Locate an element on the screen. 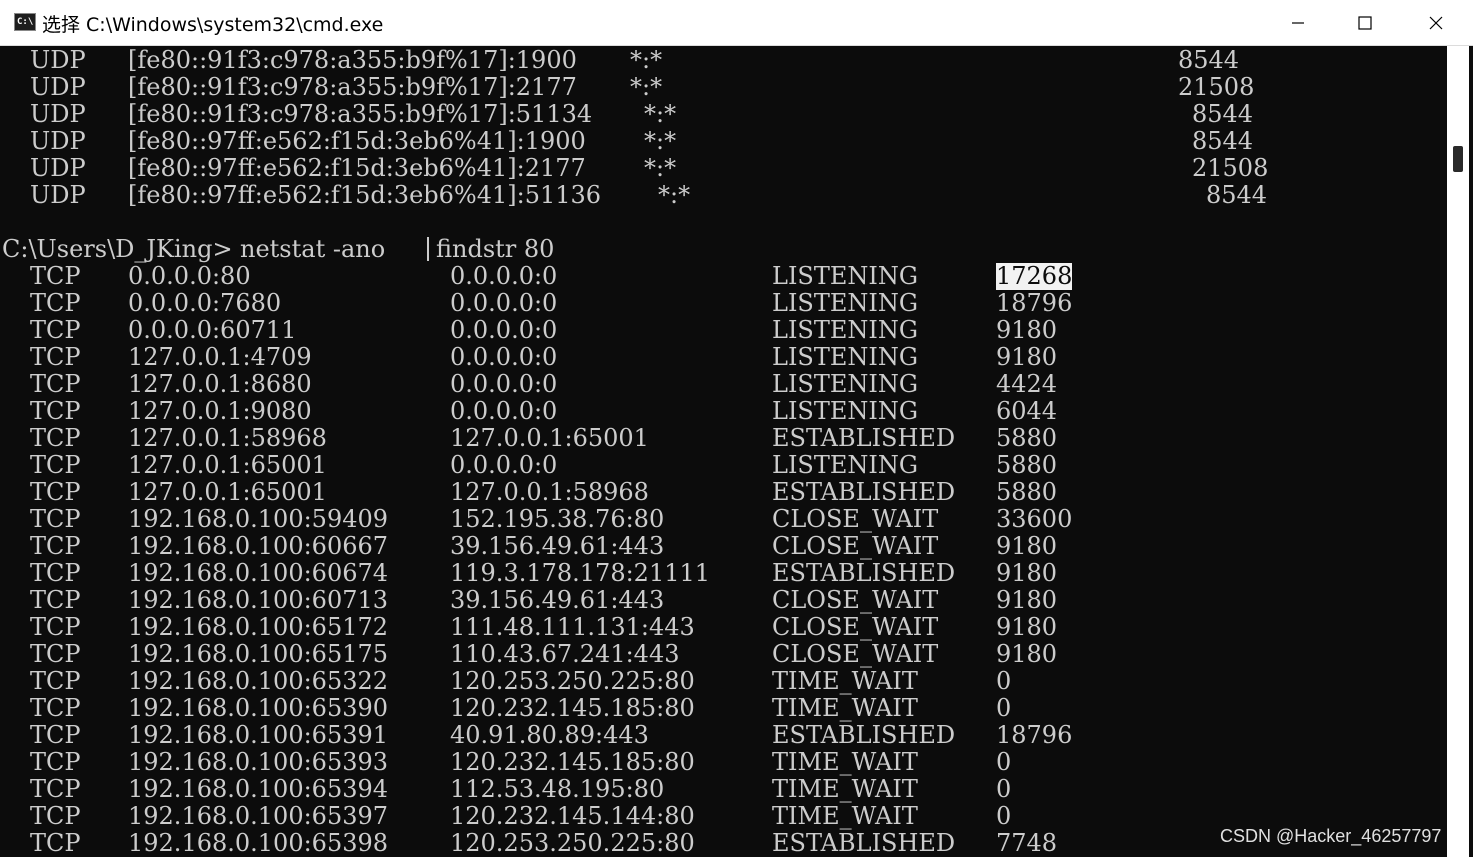 This screenshot has width=1473, height=857. pid-cell: 33600 is located at coordinates (1034, 519).